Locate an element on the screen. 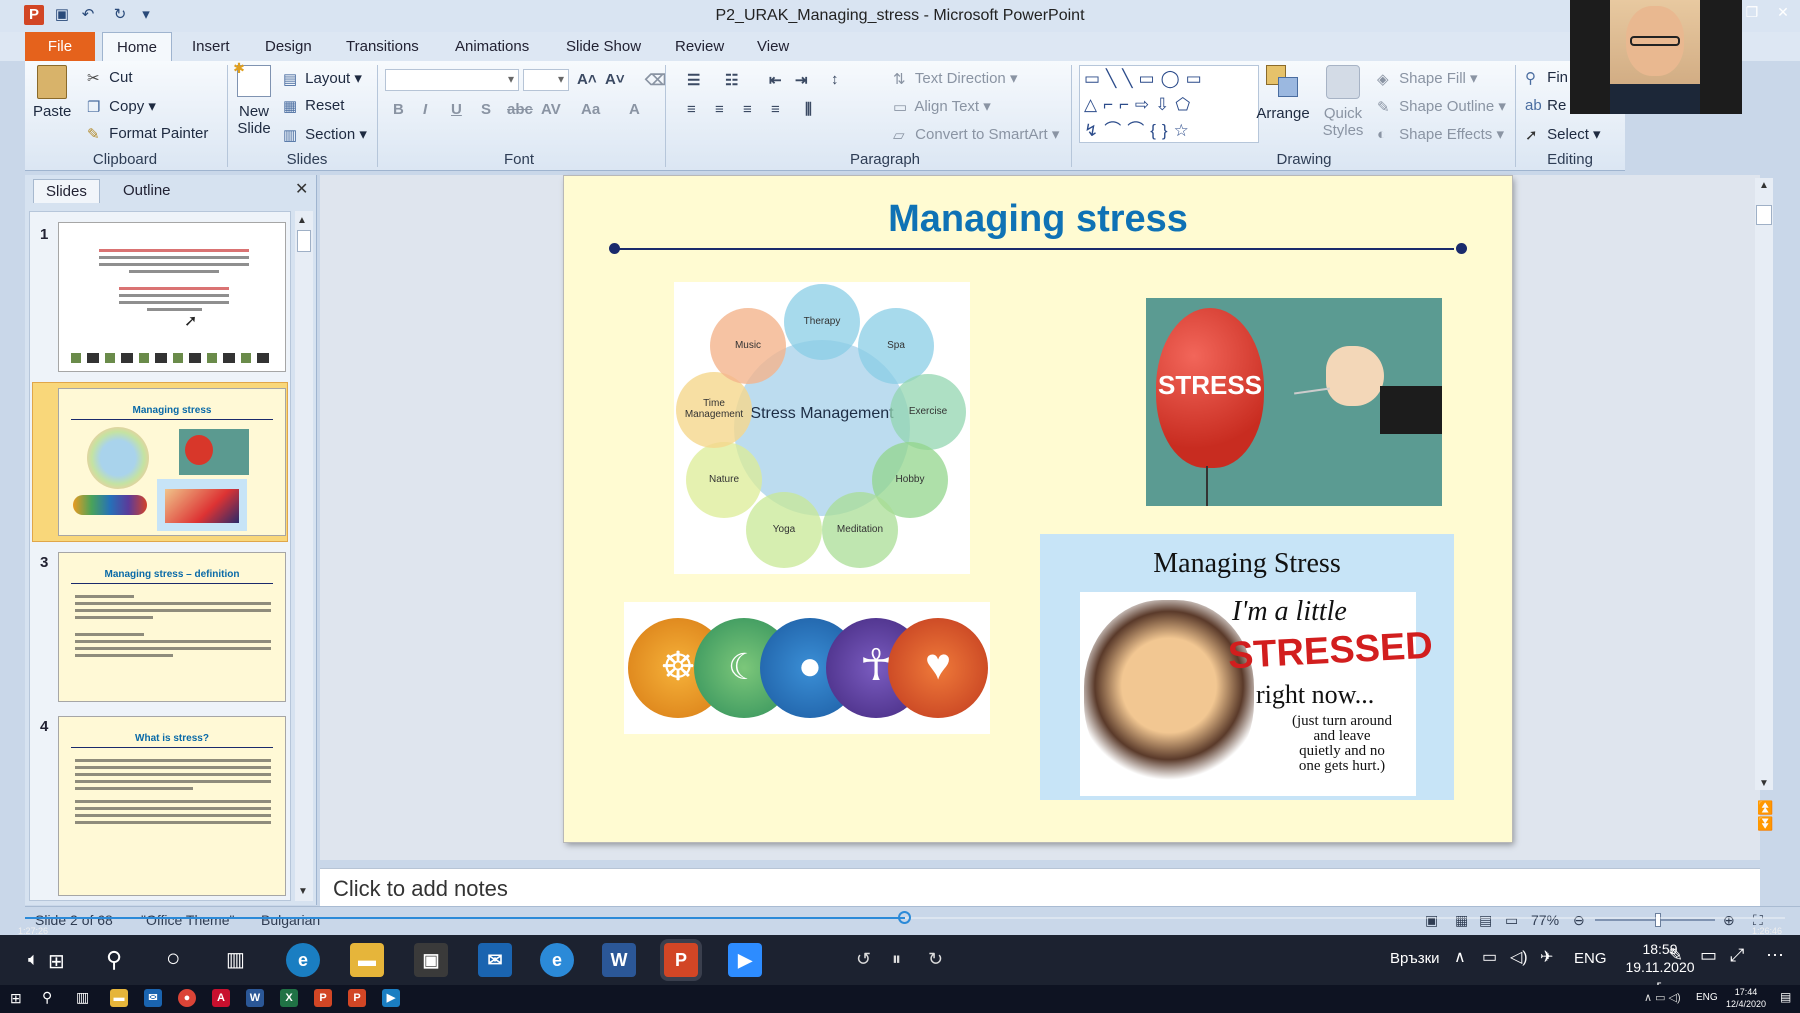 This screenshot has width=1800, height=1013. numbering-icon: ☷ is located at coordinates (731, 80).